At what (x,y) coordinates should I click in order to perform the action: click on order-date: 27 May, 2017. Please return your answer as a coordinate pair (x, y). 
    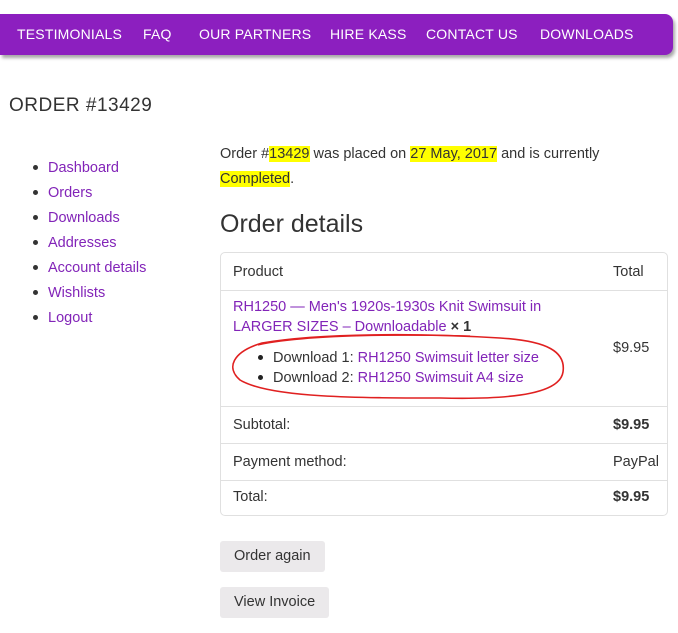
    Looking at the image, I should click on (454, 154).